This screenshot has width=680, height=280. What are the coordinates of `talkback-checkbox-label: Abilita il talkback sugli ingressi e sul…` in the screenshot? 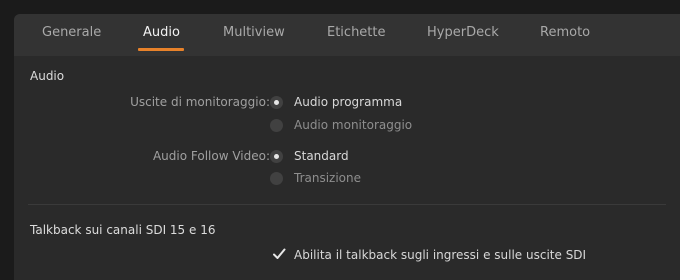 It's located at (440, 255).